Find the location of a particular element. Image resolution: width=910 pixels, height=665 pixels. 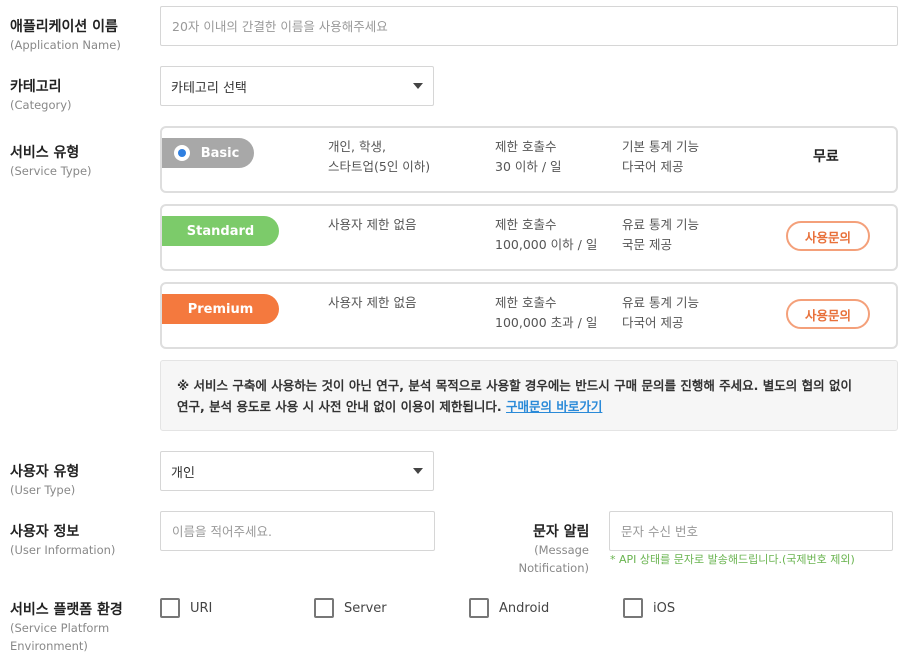

service-type-label: 서비스 유형 is located at coordinates (45, 153).